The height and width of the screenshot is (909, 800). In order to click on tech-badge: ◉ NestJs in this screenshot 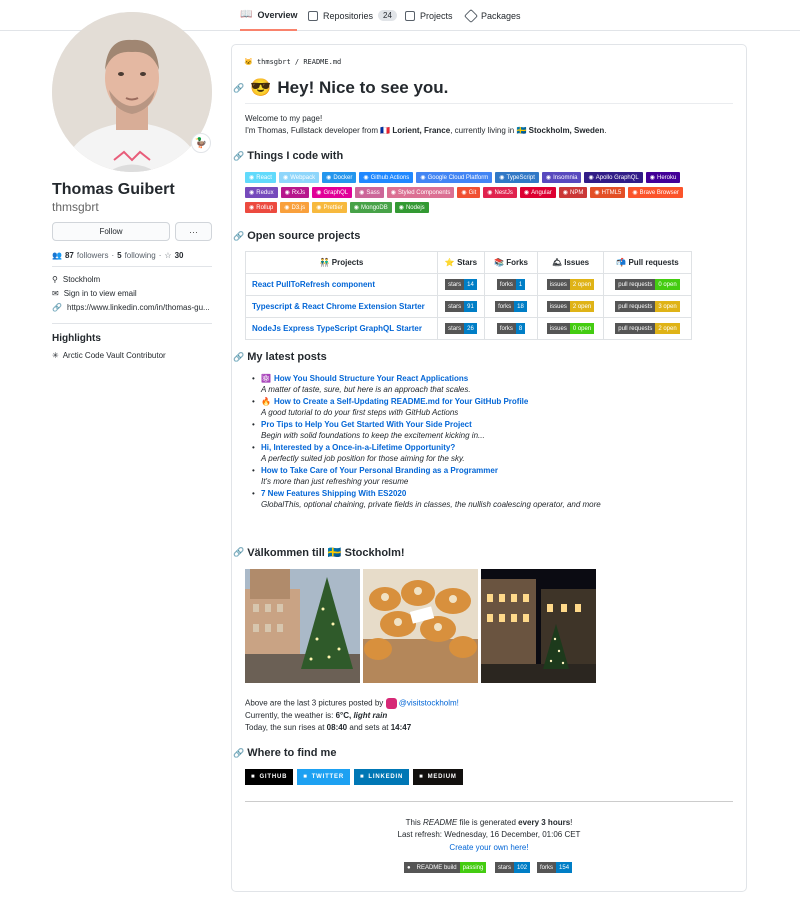, I will do `click(500, 192)`.